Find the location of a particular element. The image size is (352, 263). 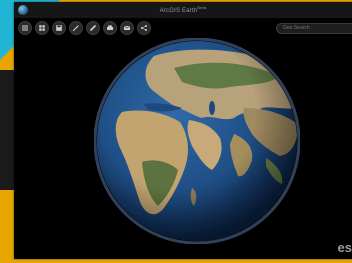

window-title: ArcGIS EarthBeta is located at coordinates (183, 9).